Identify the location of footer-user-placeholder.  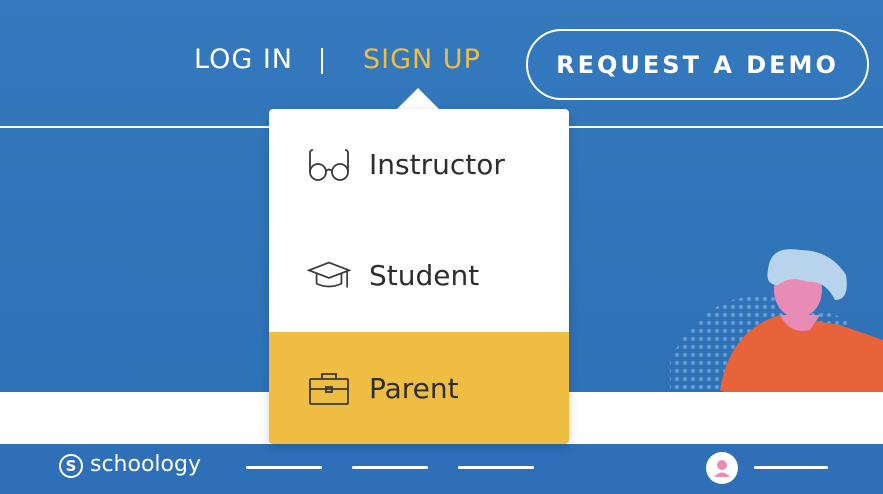
(791, 467).